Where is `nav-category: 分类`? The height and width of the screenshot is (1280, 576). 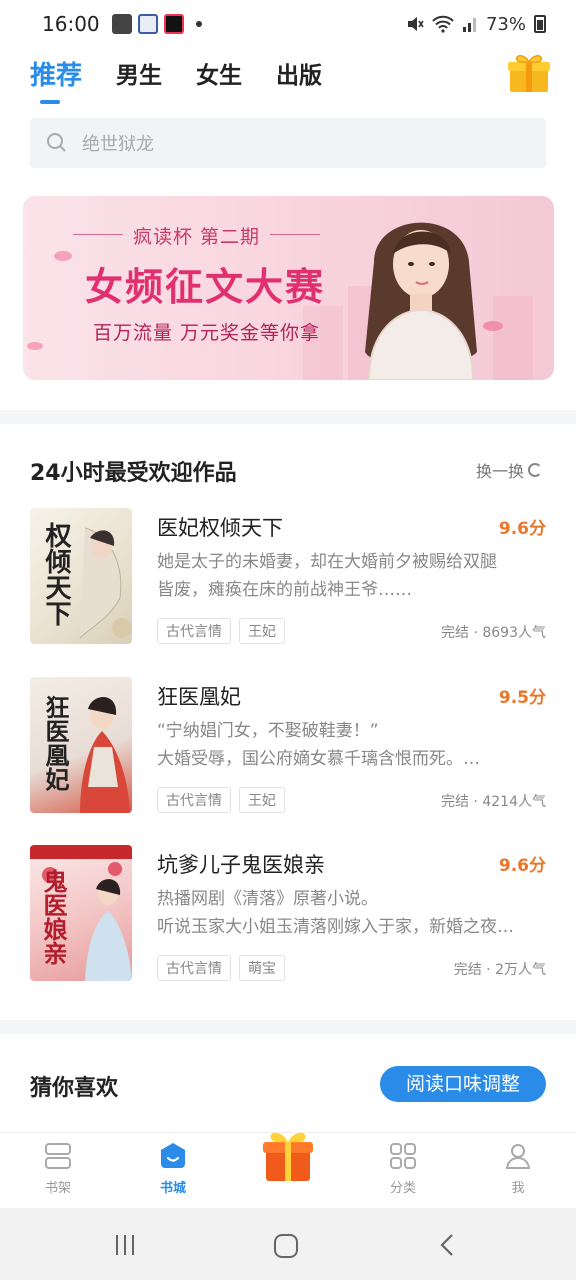 nav-category: 分类 is located at coordinates (403, 1168).